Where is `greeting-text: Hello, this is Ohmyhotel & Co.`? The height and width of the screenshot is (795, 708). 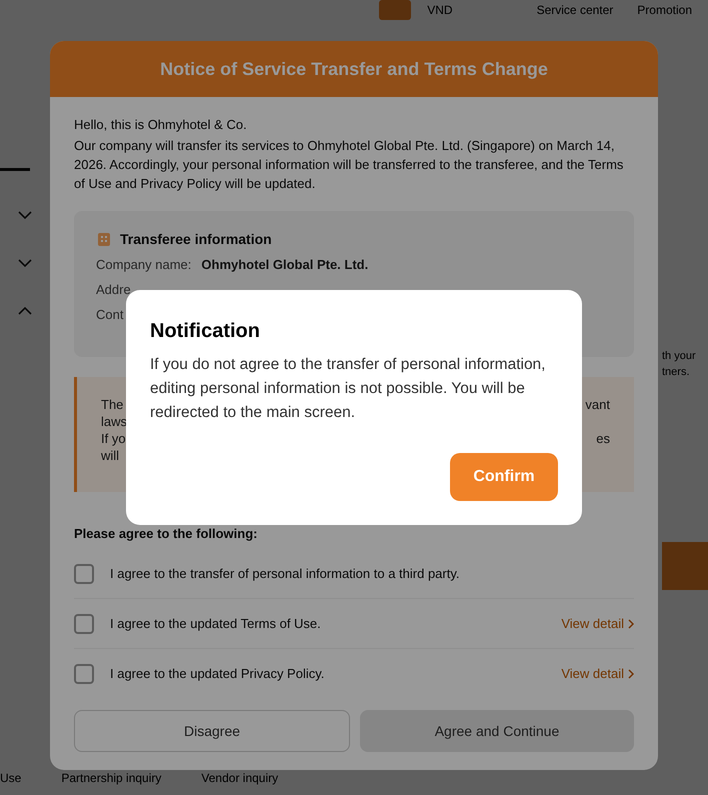
greeting-text: Hello, this is Ohmyhotel & Co. is located at coordinates (161, 124).